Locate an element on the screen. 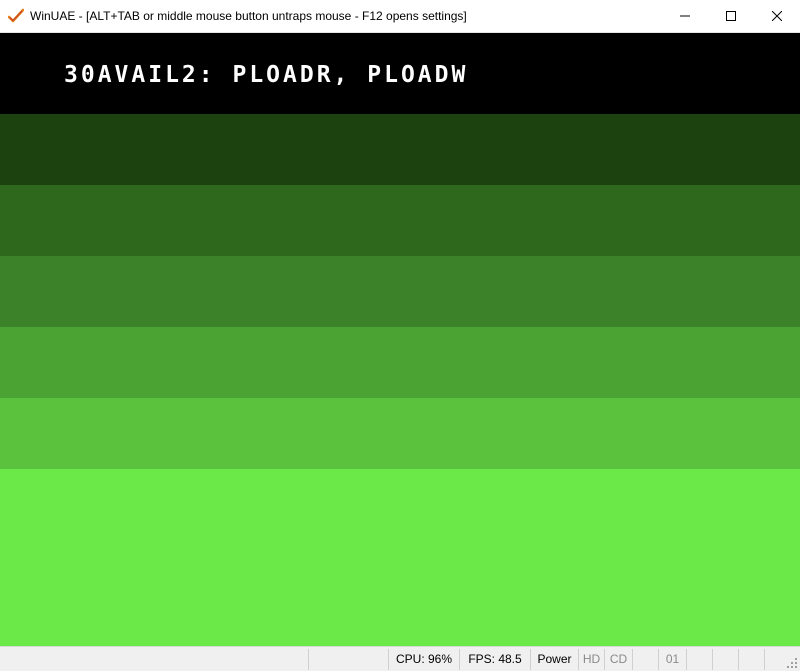 The width and height of the screenshot is (800, 672). status-fps: FPS: 48.5 is located at coordinates (494, 659).